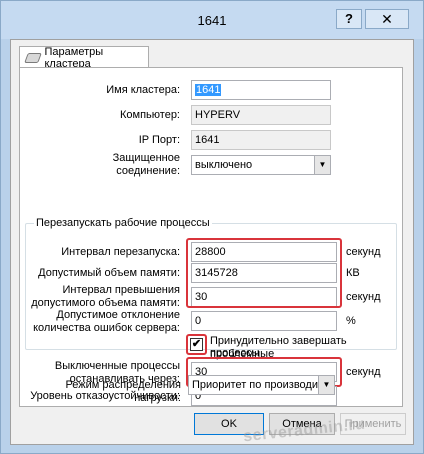 This screenshot has height=454, width=424. What do you see at coordinates (159, 140) in the screenshot?
I see `ip-port-label: IP Порт:` at bounding box center [159, 140].